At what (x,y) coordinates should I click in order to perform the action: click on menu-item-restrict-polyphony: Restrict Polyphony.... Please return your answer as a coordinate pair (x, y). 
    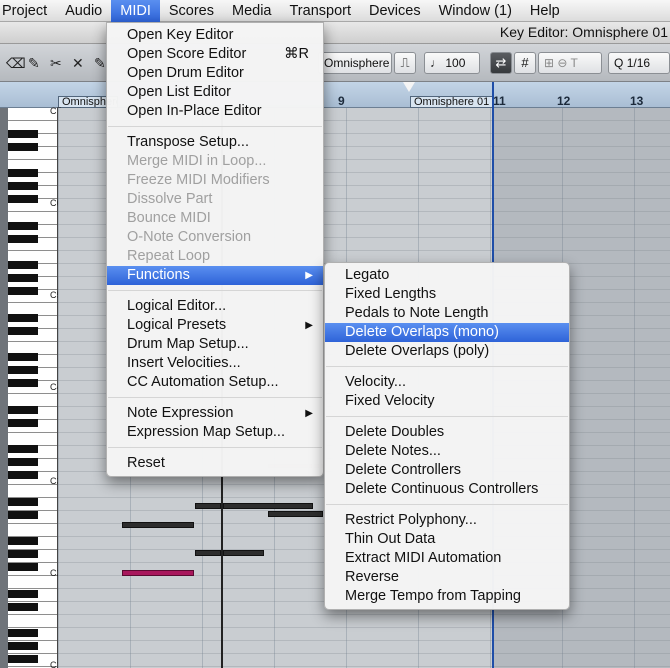
    Looking at the image, I should click on (447, 520).